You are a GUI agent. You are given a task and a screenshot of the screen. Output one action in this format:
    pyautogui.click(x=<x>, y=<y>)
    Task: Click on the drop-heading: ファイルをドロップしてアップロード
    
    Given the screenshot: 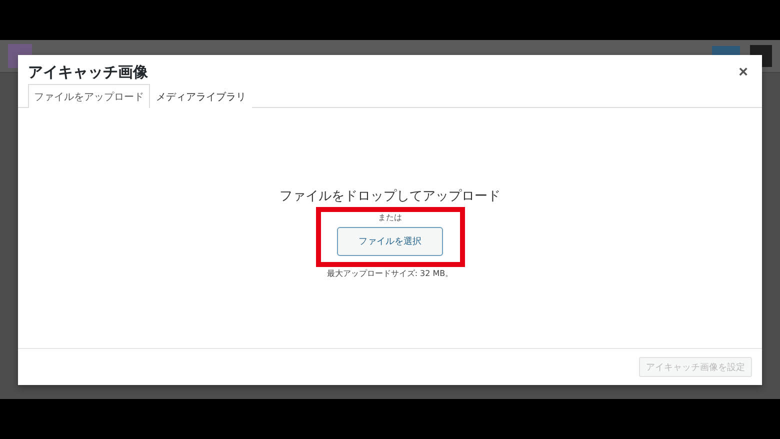 What is the action you would take?
    pyautogui.click(x=390, y=196)
    